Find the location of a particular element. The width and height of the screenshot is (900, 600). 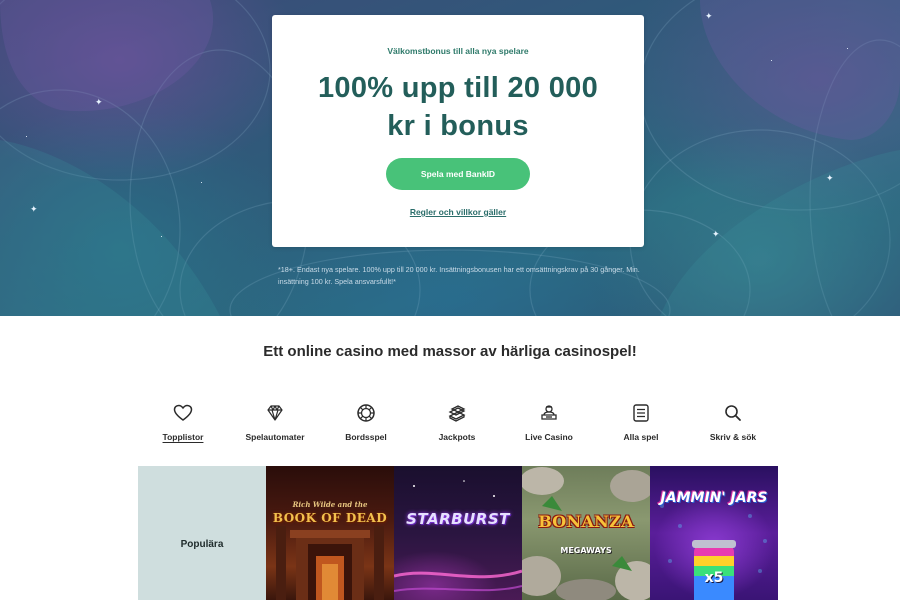

list-icon is located at coordinates (641, 413).